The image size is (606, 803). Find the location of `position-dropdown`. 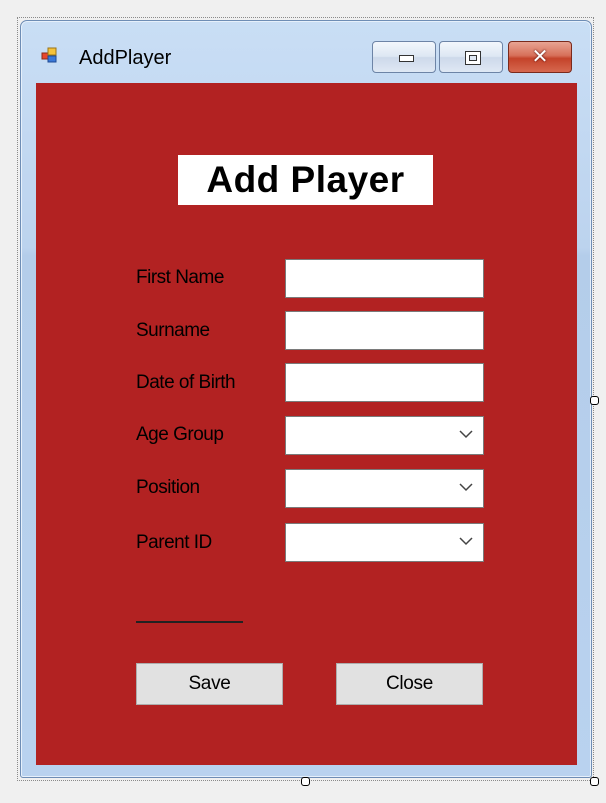

position-dropdown is located at coordinates (384, 488).